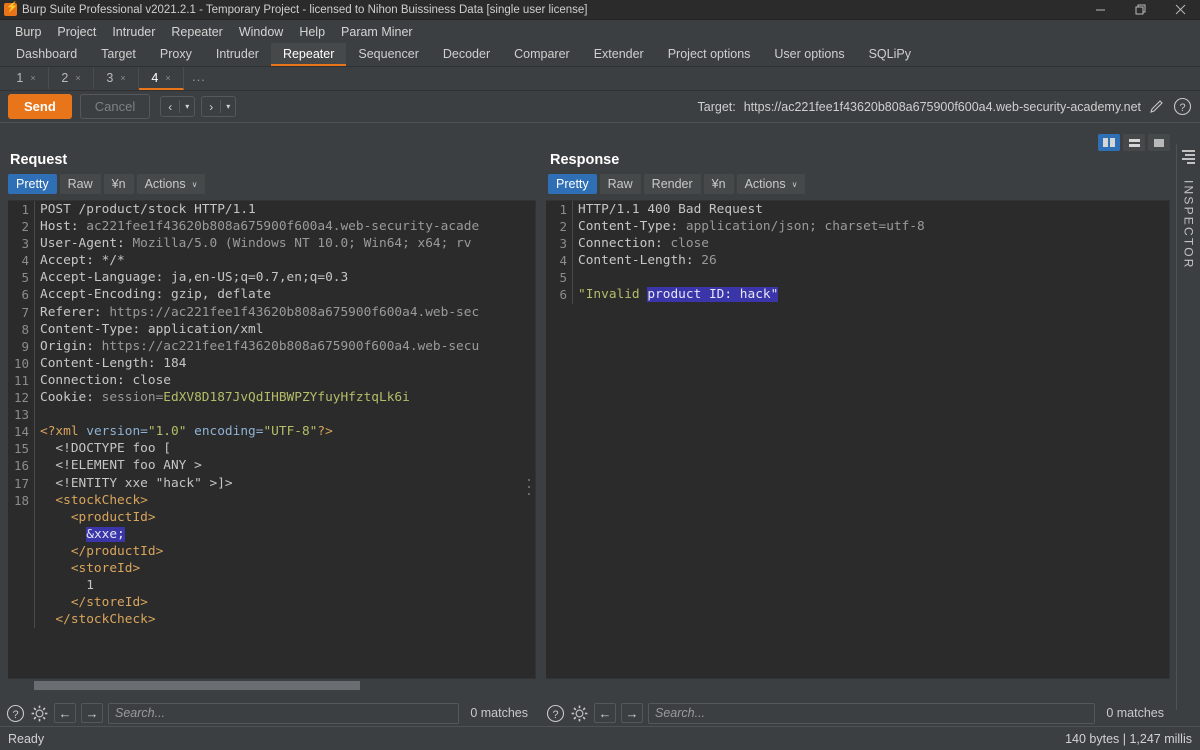  What do you see at coordinates (237, 54) in the screenshot?
I see `tab-intruder: Intruder` at bounding box center [237, 54].